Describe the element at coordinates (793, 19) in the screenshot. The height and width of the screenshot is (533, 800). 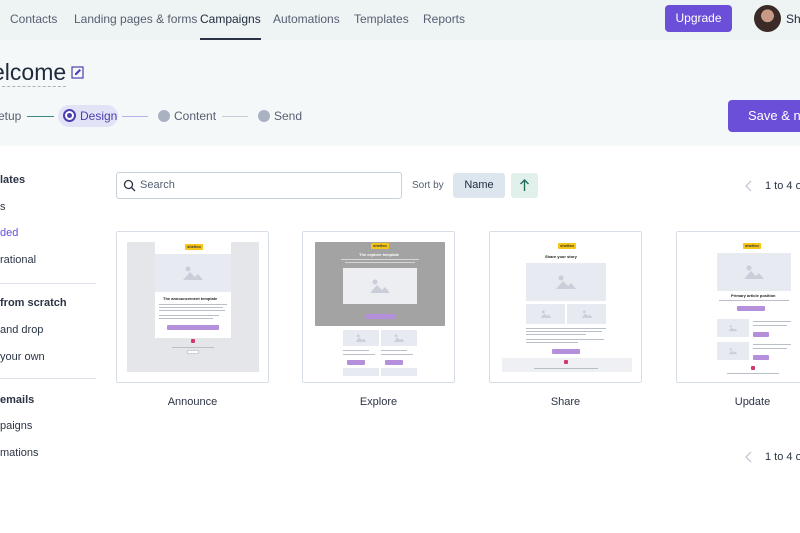
I see `user-name: She` at that location.